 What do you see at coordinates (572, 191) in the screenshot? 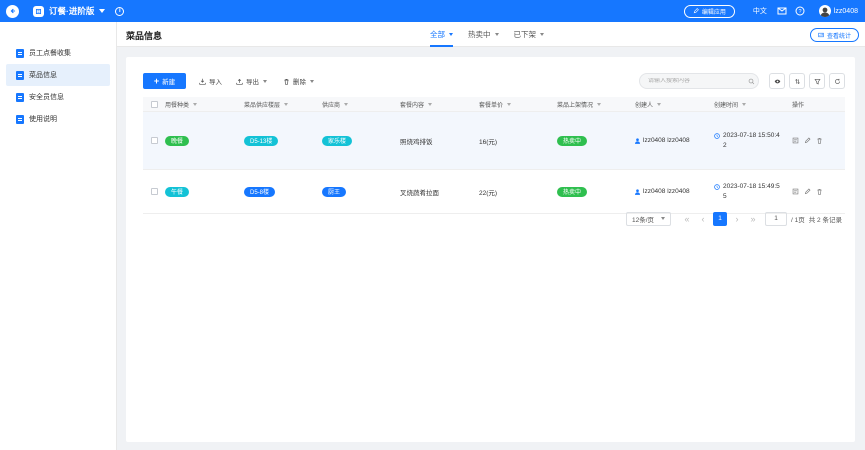
I see `status-badge: 热卖中` at bounding box center [572, 191].